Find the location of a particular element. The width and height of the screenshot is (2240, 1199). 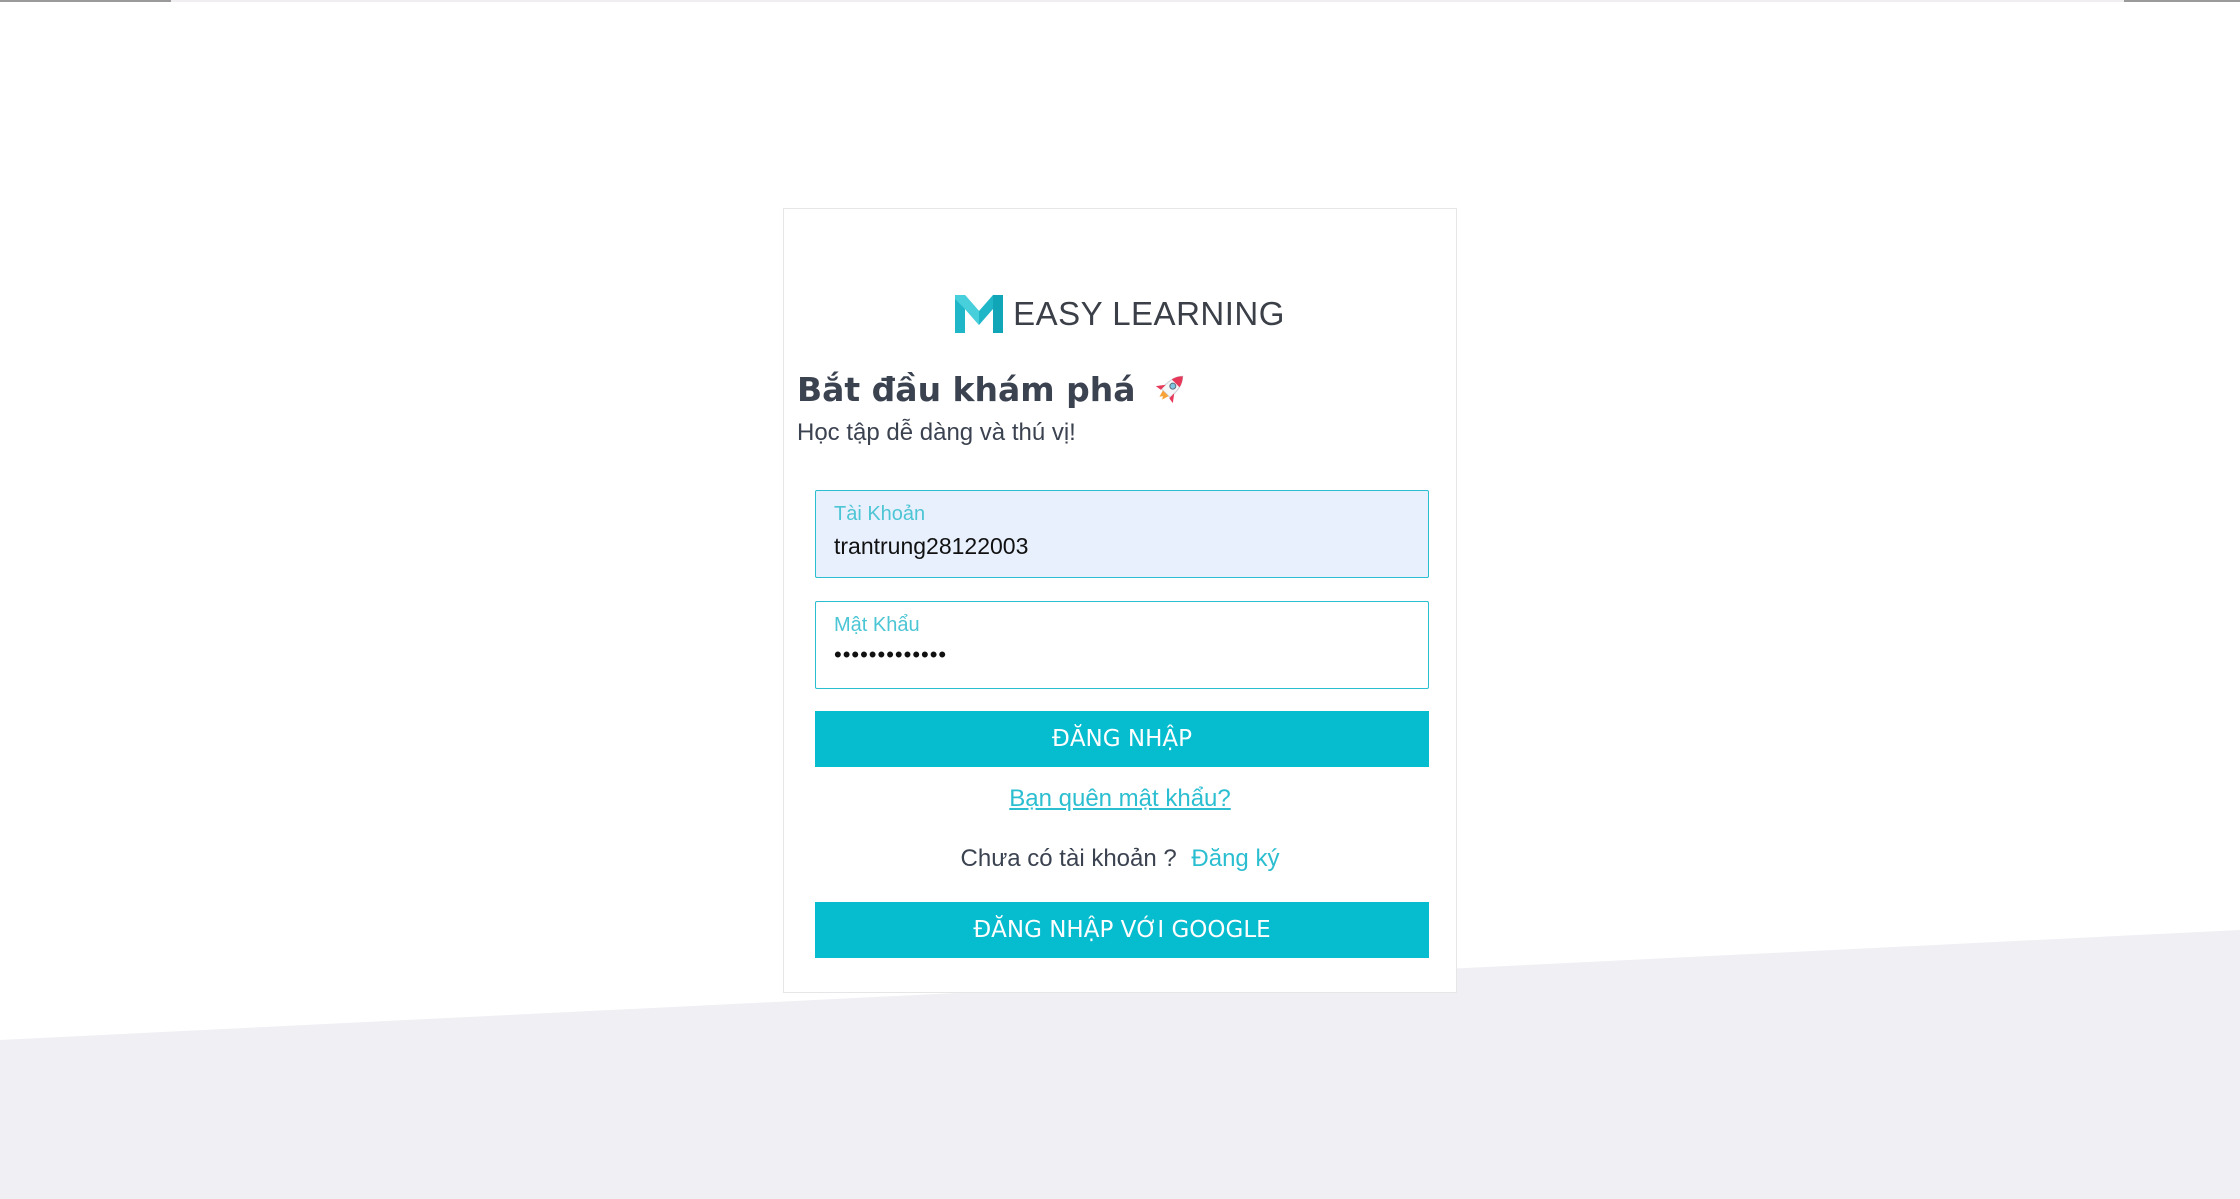

signup-row: Chưa có tài khoản ? Đăng ký is located at coordinates (1120, 859).